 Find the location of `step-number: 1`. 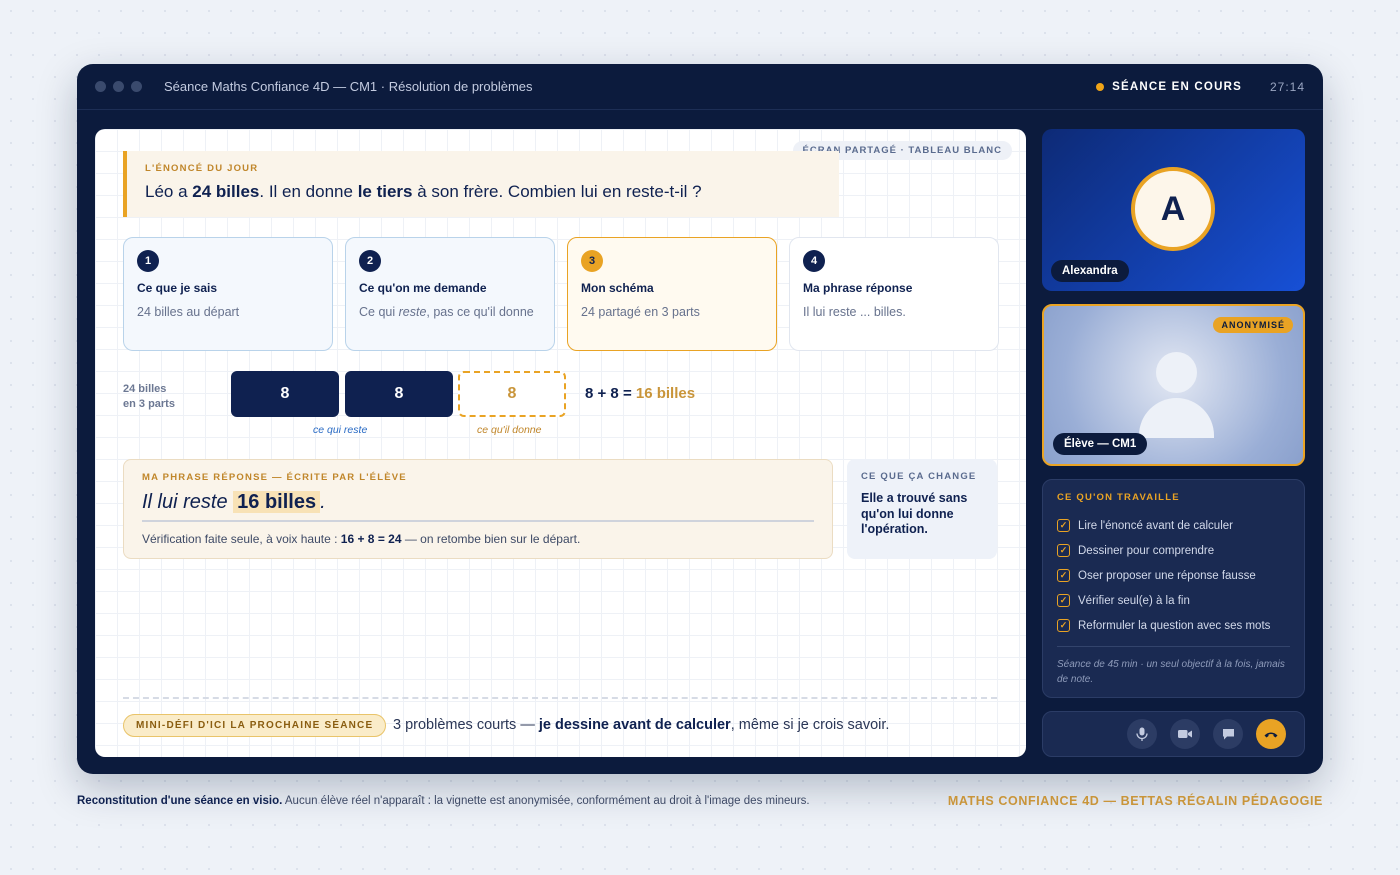

step-number: 1 is located at coordinates (148, 261).